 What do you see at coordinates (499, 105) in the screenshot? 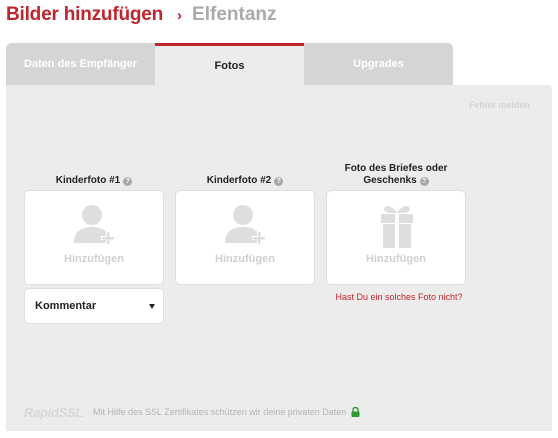
I see `report-error-link: Fehler melden` at bounding box center [499, 105].